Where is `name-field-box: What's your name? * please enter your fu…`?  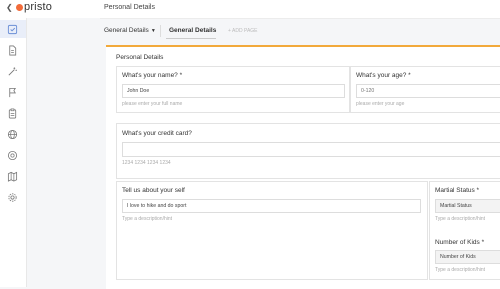 name-field-box: What's your name? * please enter your fu… is located at coordinates (233, 89).